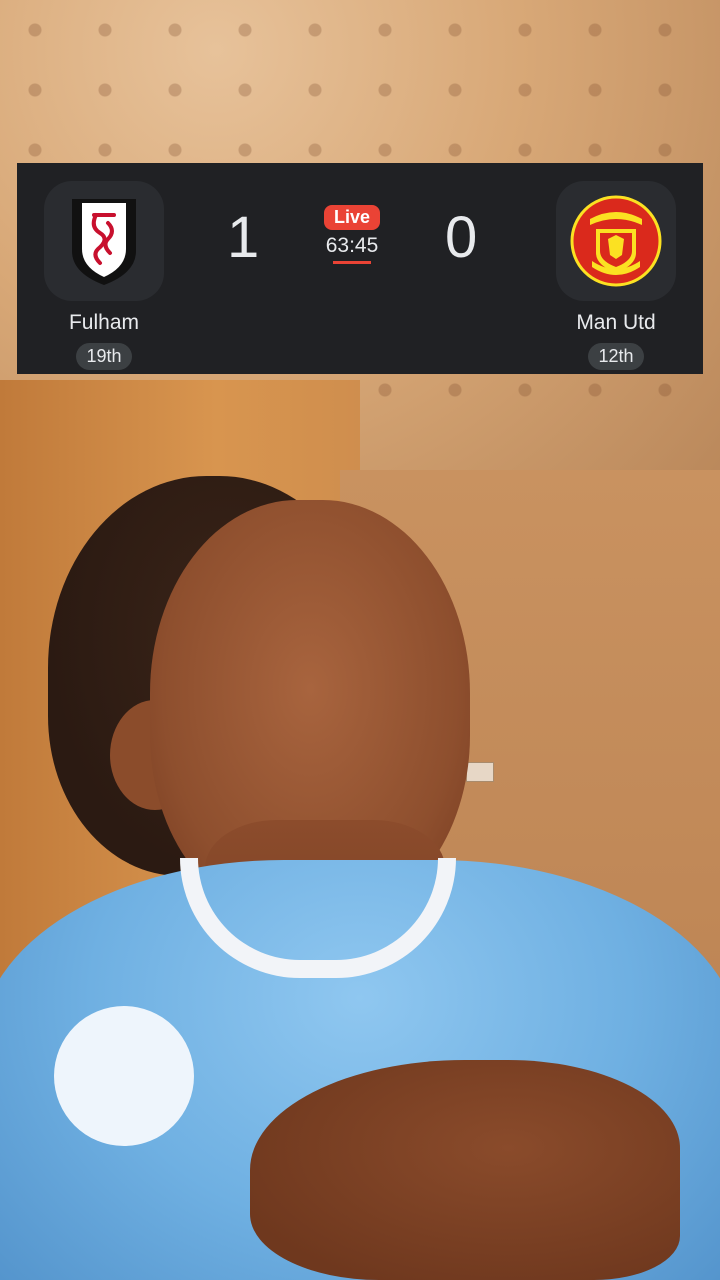 The width and height of the screenshot is (720, 1280). I want to click on wall-outlet, so click(480, 772).